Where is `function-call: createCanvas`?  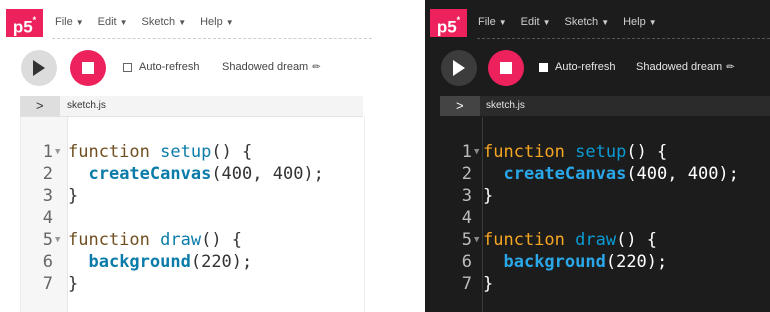 function-call: createCanvas is located at coordinates (565, 174).